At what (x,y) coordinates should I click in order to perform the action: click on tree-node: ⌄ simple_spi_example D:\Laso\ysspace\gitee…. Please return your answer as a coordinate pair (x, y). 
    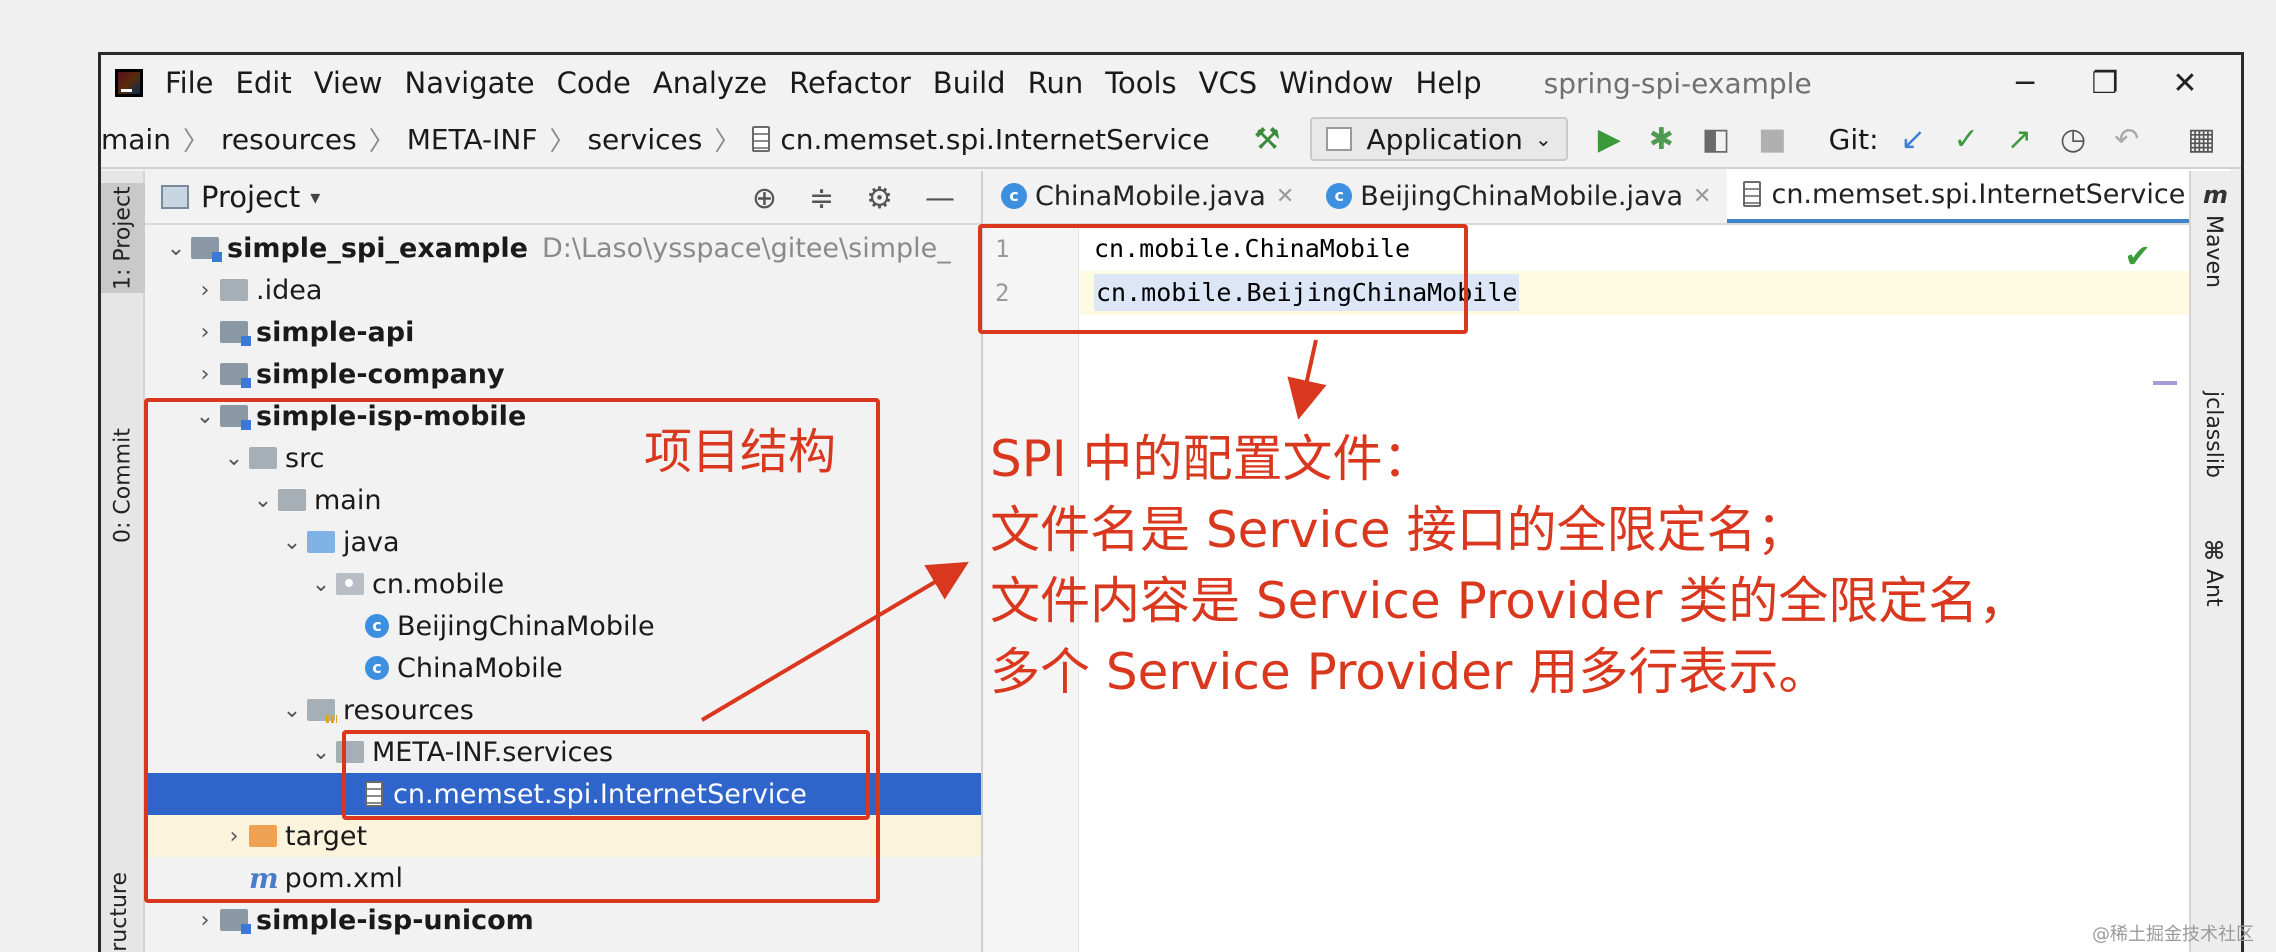
    Looking at the image, I should click on (563, 248).